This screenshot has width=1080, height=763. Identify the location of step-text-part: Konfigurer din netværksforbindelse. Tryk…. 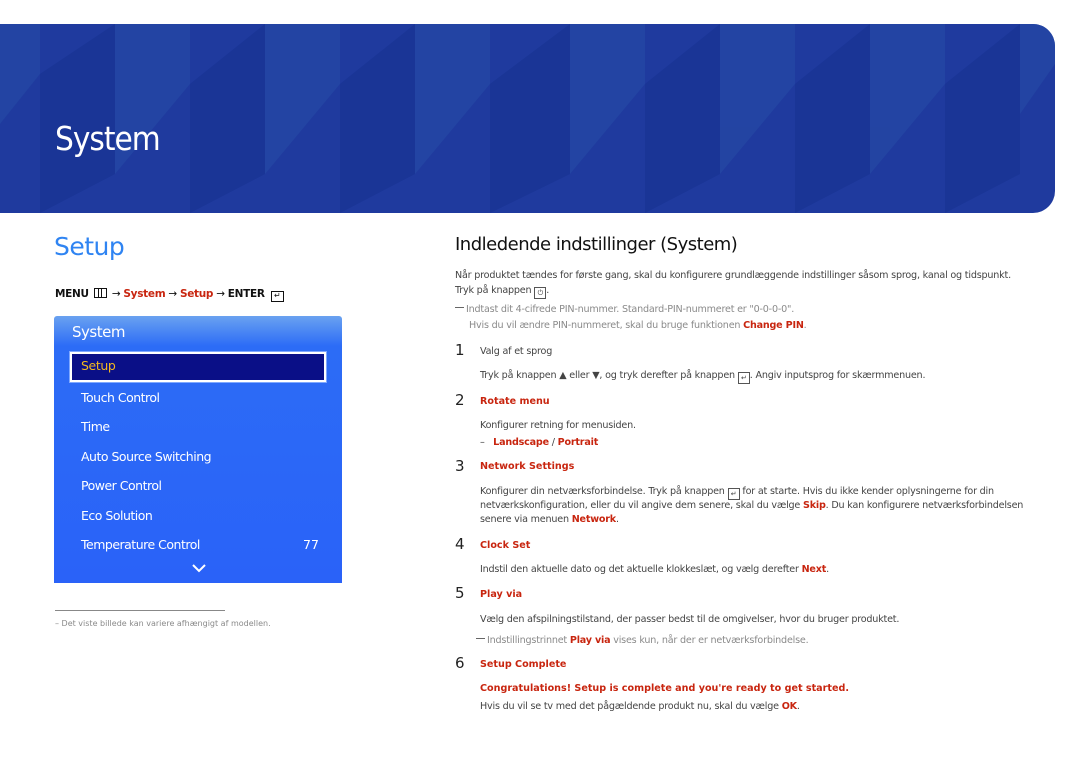
(602, 491).